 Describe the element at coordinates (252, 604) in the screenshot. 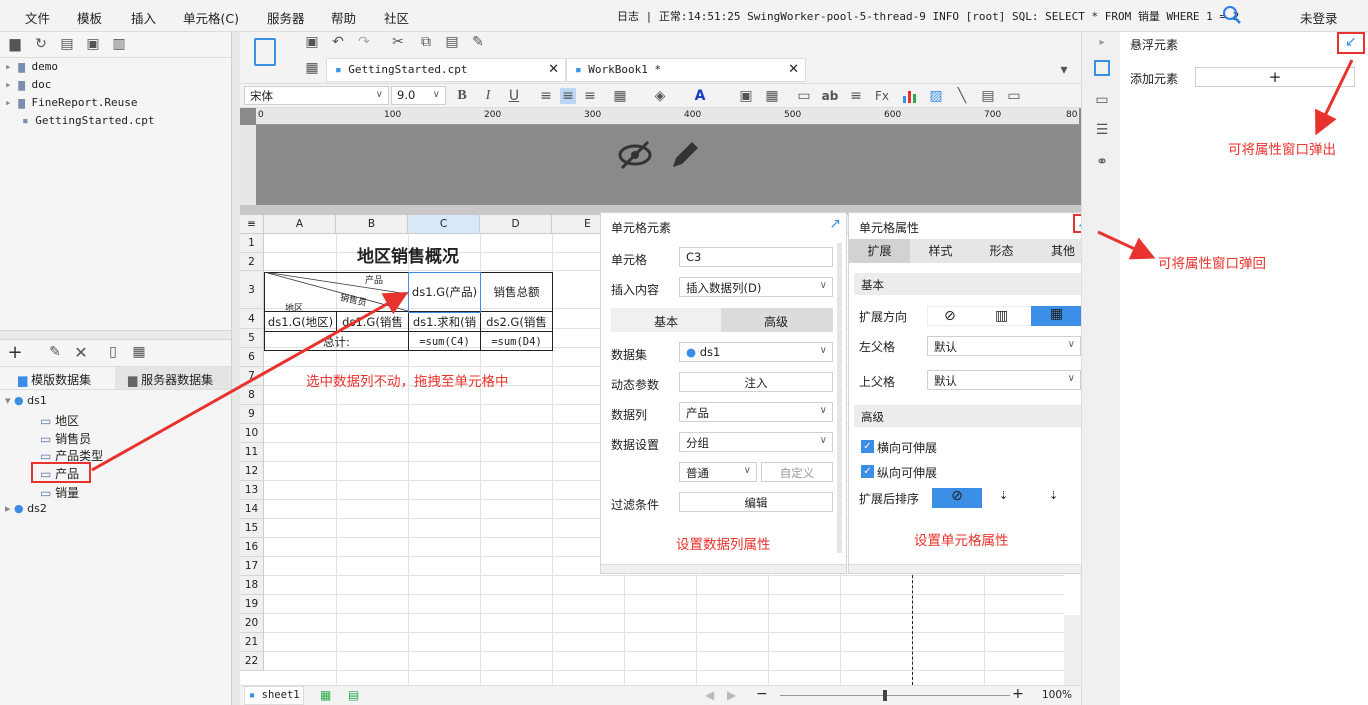

I see `row-header: 19` at that location.